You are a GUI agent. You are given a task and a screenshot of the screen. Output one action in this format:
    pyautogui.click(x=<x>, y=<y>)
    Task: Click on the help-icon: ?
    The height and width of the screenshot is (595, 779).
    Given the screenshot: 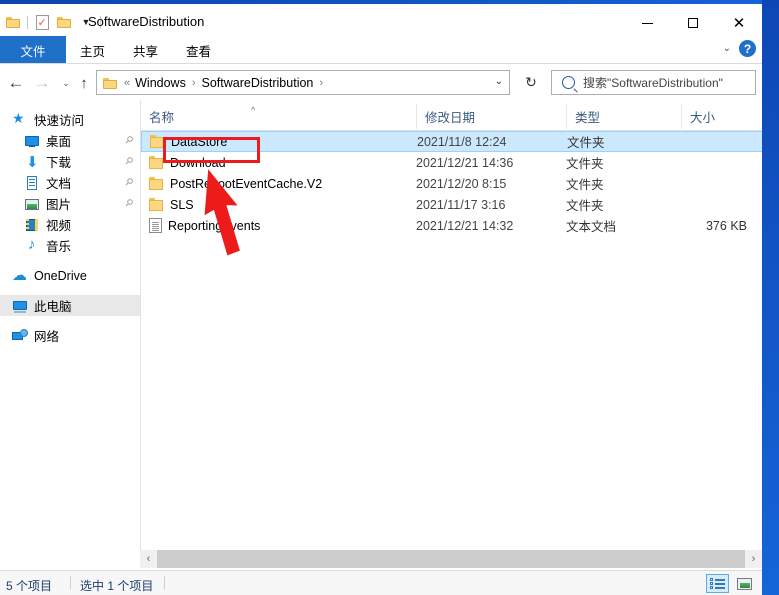 What is the action you would take?
    pyautogui.click(x=747, y=48)
    